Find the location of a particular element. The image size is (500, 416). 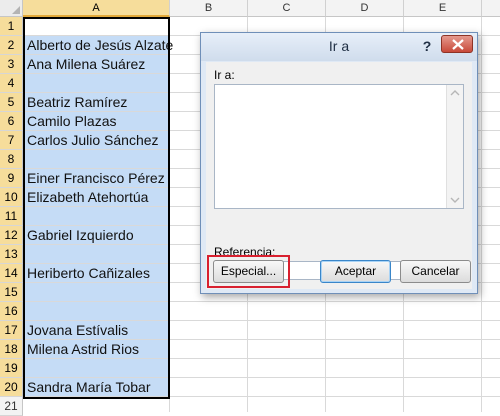

close-icon is located at coordinates (458, 44).